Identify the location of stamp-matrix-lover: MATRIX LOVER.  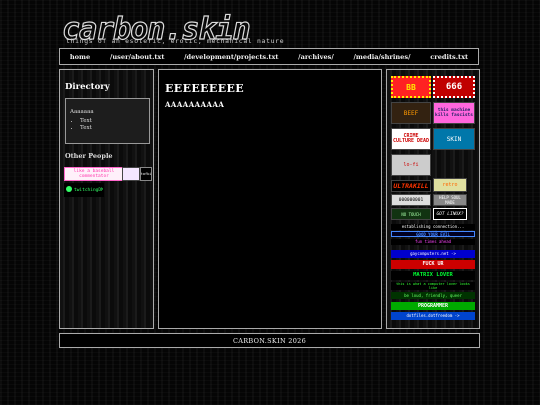
(433, 275).